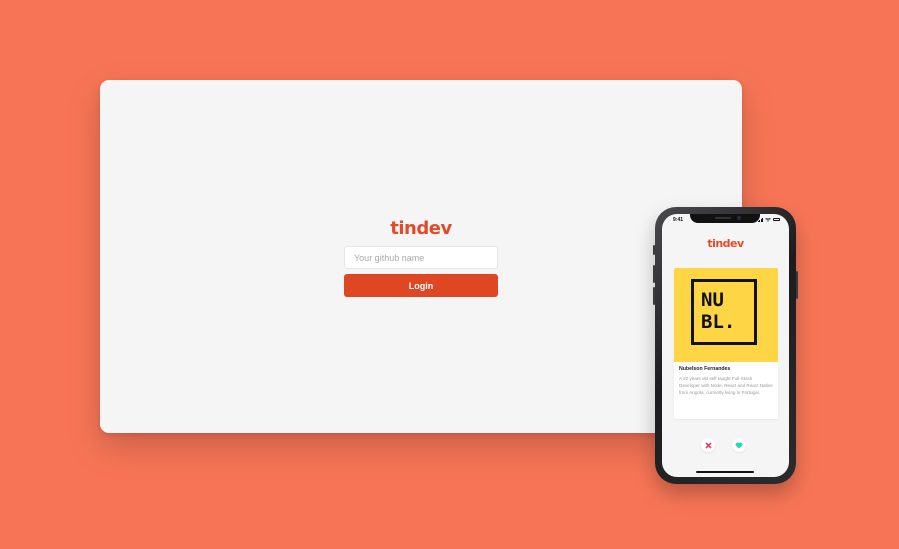 This screenshot has height=549, width=899. I want to click on profile-name: Nubelson Fernandes, so click(705, 369).